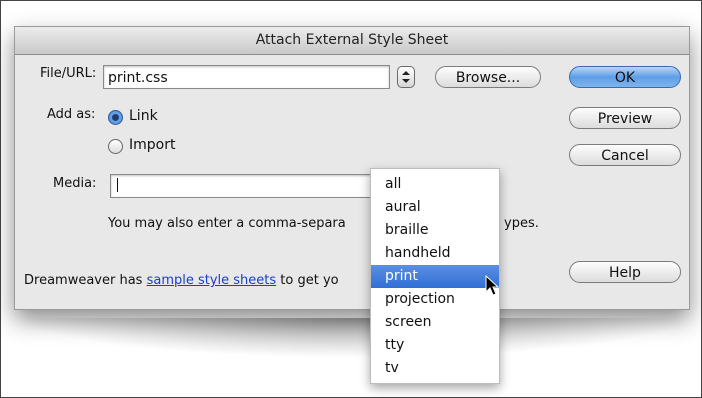 The width and height of the screenshot is (702, 398). Describe the element at coordinates (115, 146) in the screenshot. I see `radio-import` at that location.